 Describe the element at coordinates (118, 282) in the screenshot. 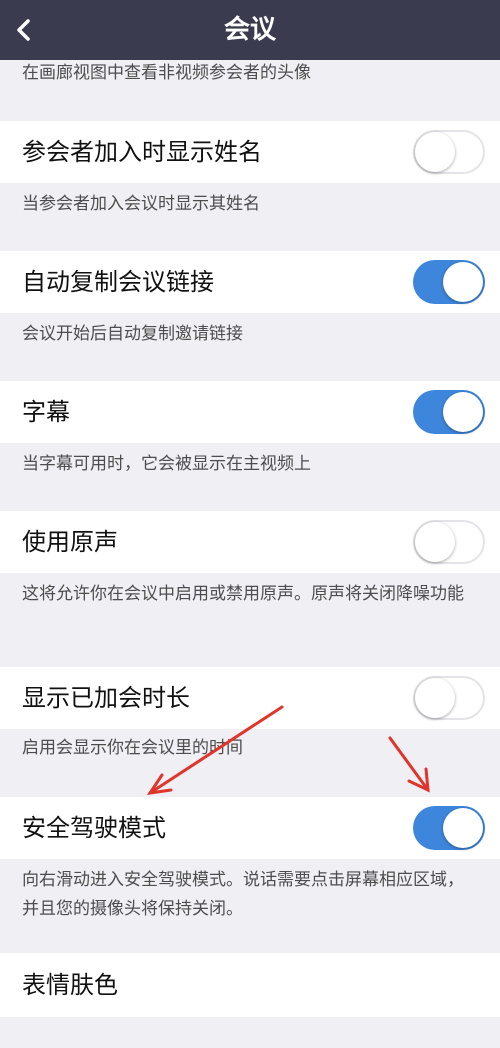

I see `setting-label: 自动复制会议链接` at that location.